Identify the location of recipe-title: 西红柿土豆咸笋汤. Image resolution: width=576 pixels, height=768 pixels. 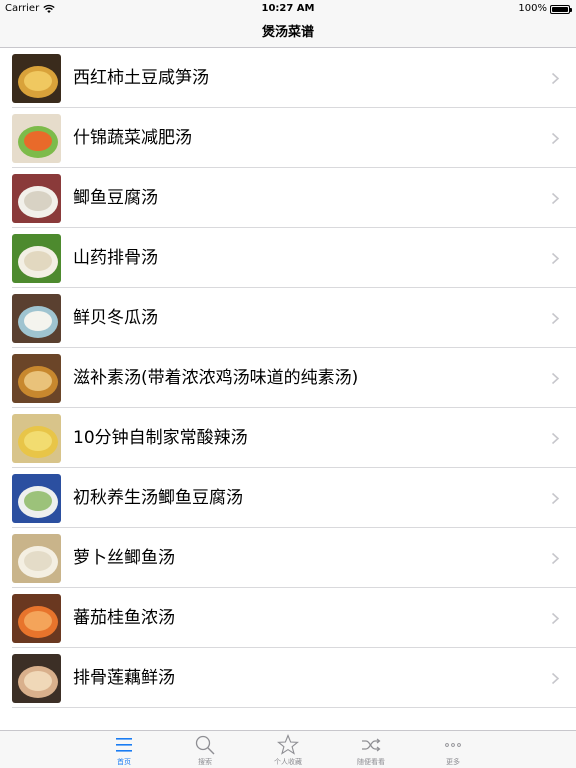
(141, 78).